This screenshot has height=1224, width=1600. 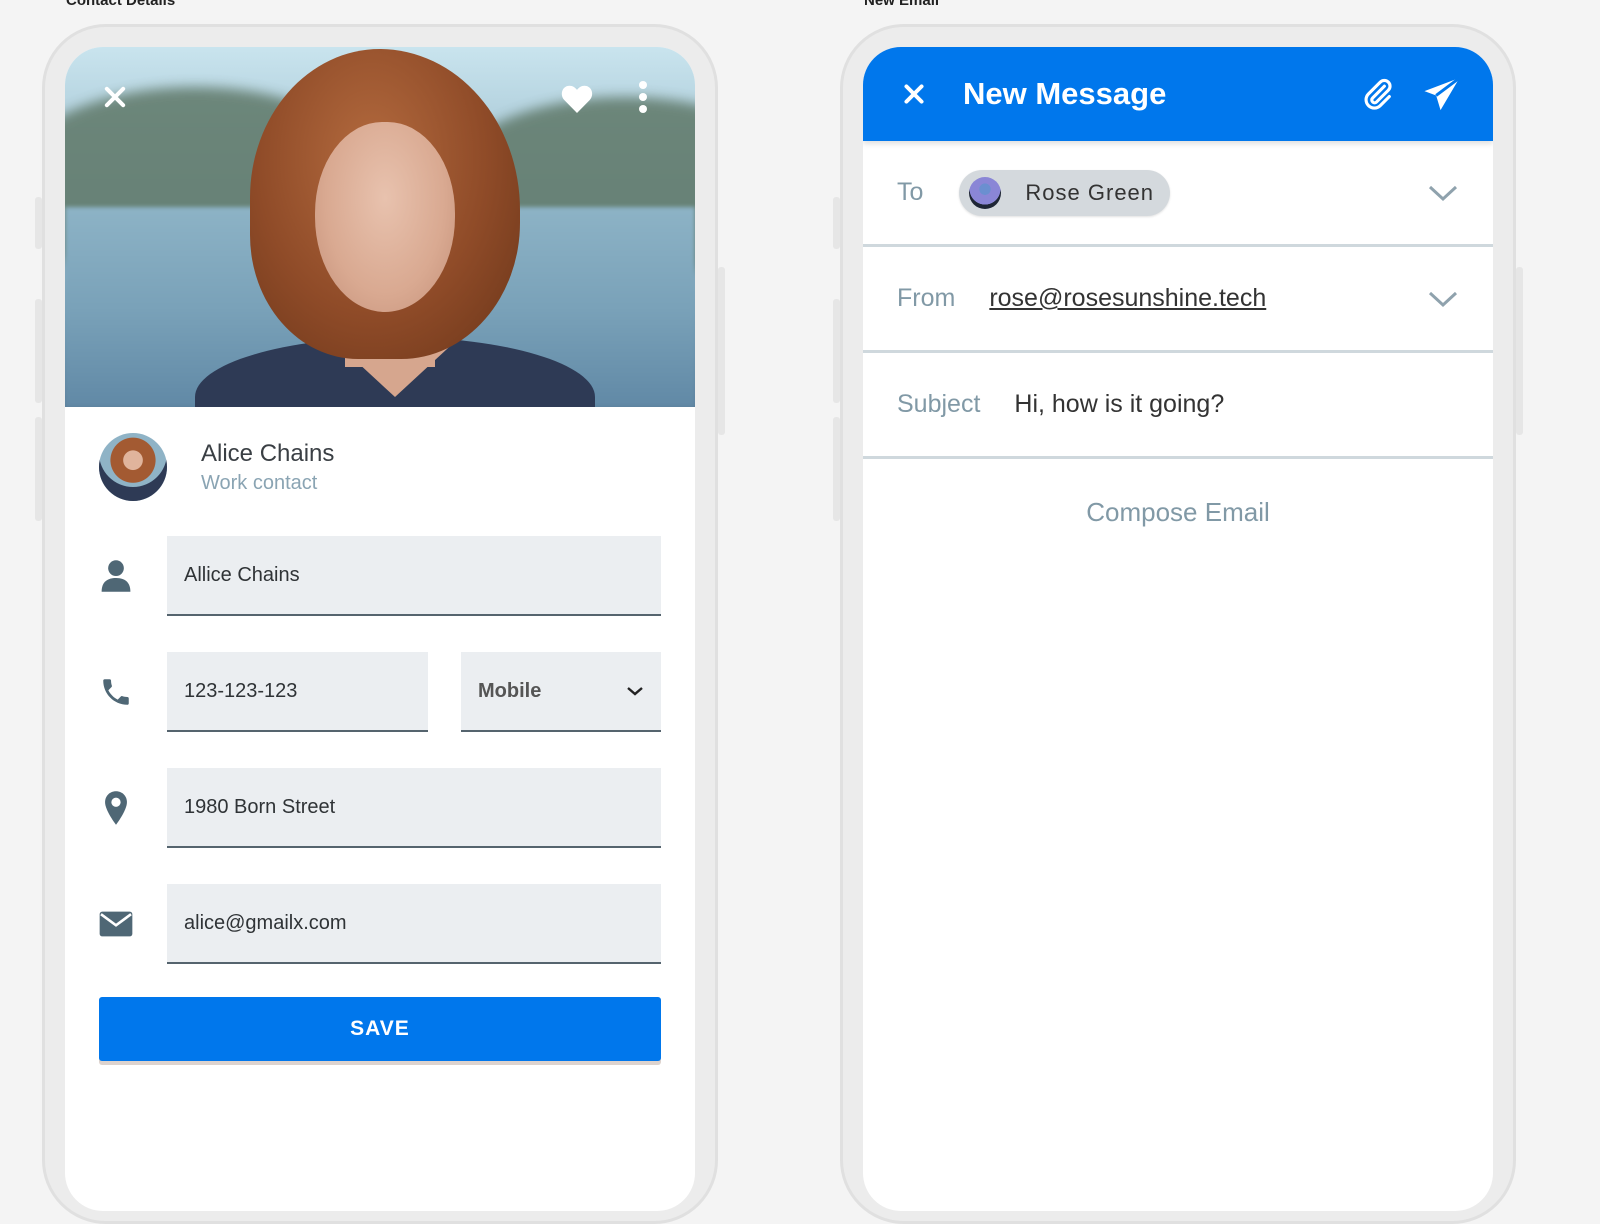 What do you see at coordinates (902, 4) in the screenshot?
I see `email-screen-caption: New Email` at bounding box center [902, 4].